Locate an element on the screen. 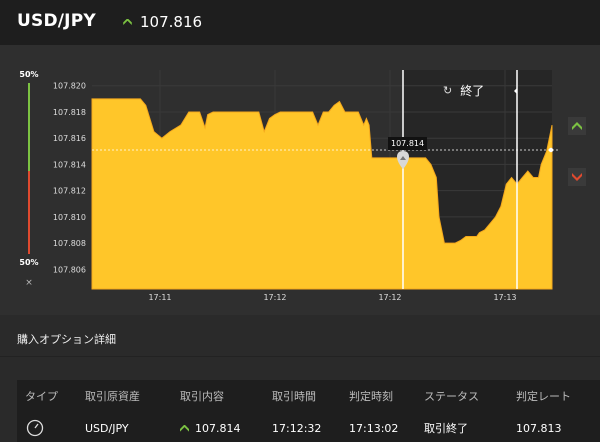 This screenshot has height=442, width=600. timer-icon is located at coordinates (35, 427).